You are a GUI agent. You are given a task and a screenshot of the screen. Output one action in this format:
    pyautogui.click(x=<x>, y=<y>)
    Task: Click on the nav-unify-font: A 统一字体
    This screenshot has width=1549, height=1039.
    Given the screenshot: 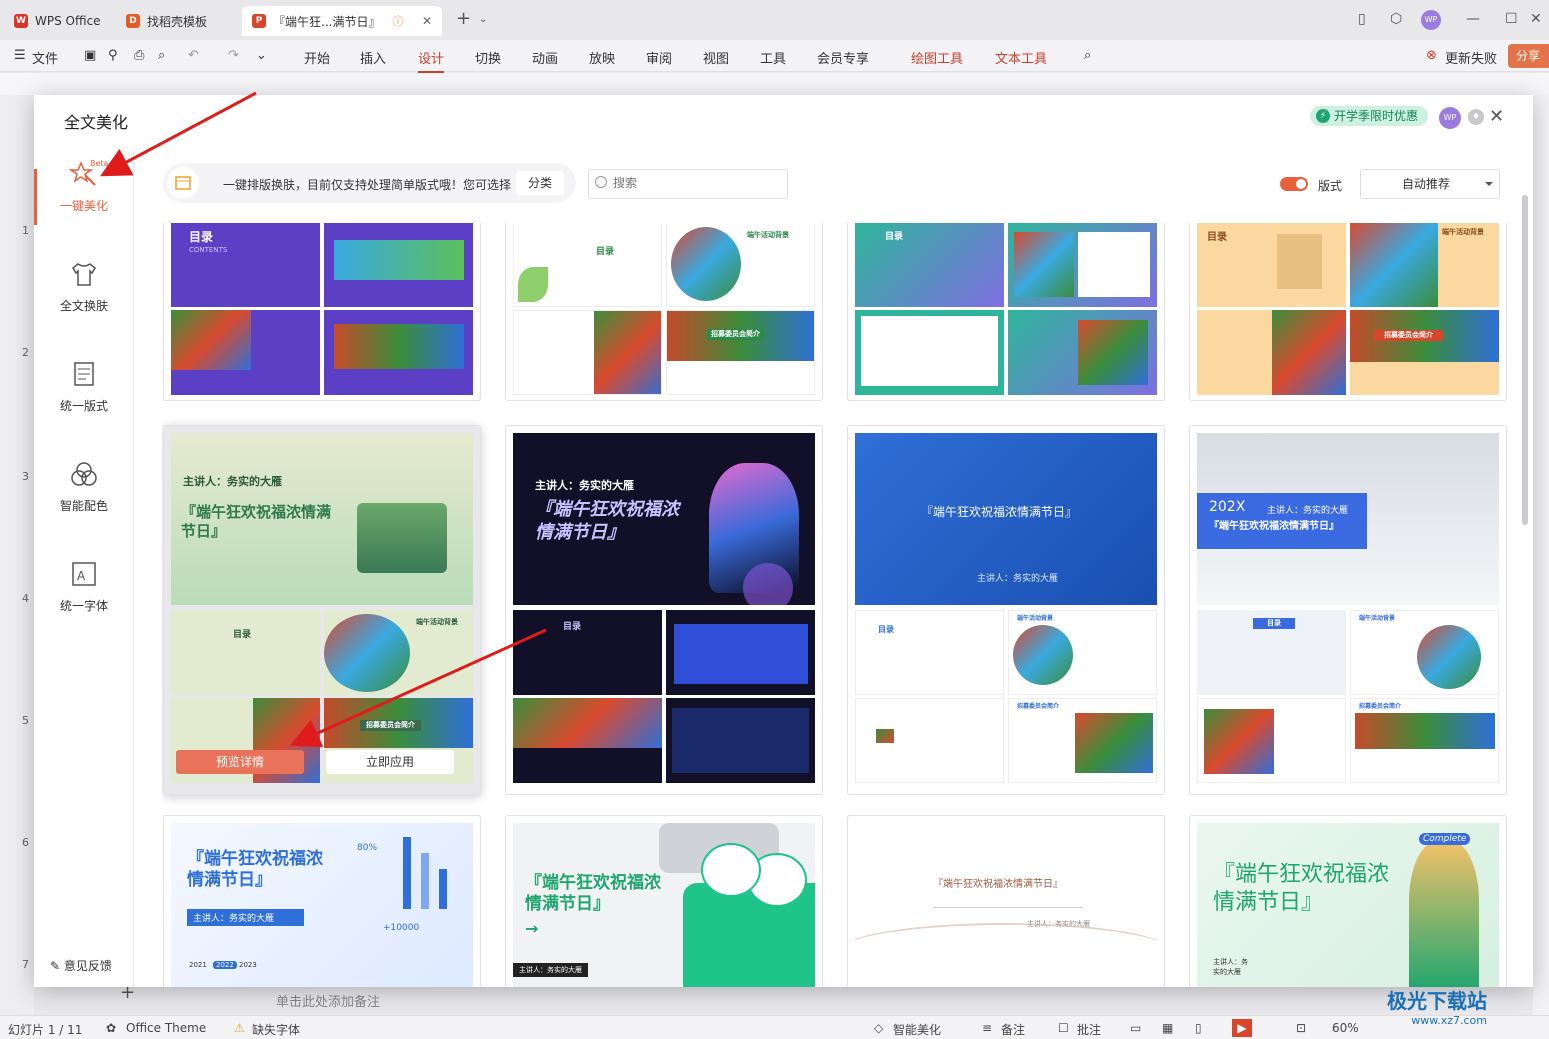 What is the action you would take?
    pyautogui.click(x=84, y=599)
    